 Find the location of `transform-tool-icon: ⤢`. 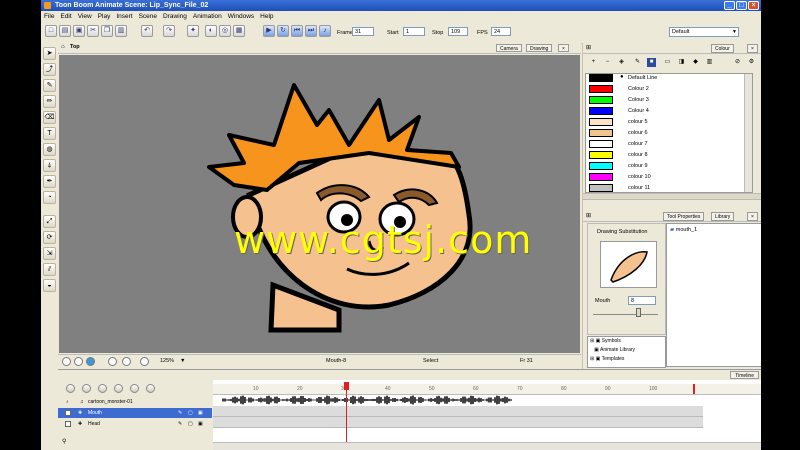

transform-tool-icon: ⤢ is located at coordinates (49, 221).